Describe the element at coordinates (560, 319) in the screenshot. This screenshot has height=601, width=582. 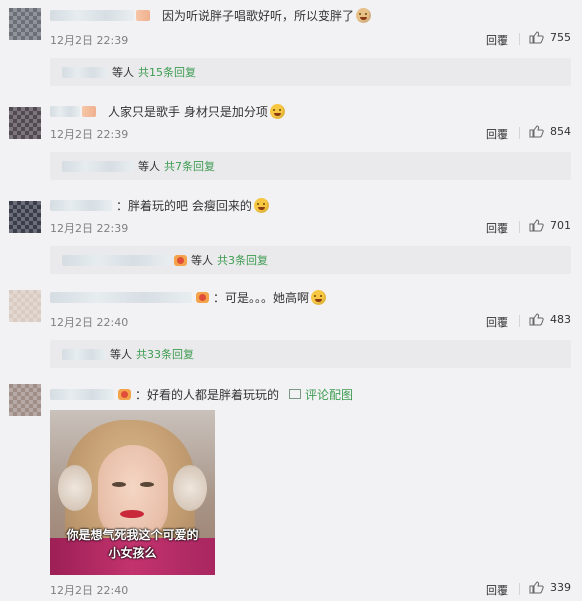
I see `like-count: 483` at that location.